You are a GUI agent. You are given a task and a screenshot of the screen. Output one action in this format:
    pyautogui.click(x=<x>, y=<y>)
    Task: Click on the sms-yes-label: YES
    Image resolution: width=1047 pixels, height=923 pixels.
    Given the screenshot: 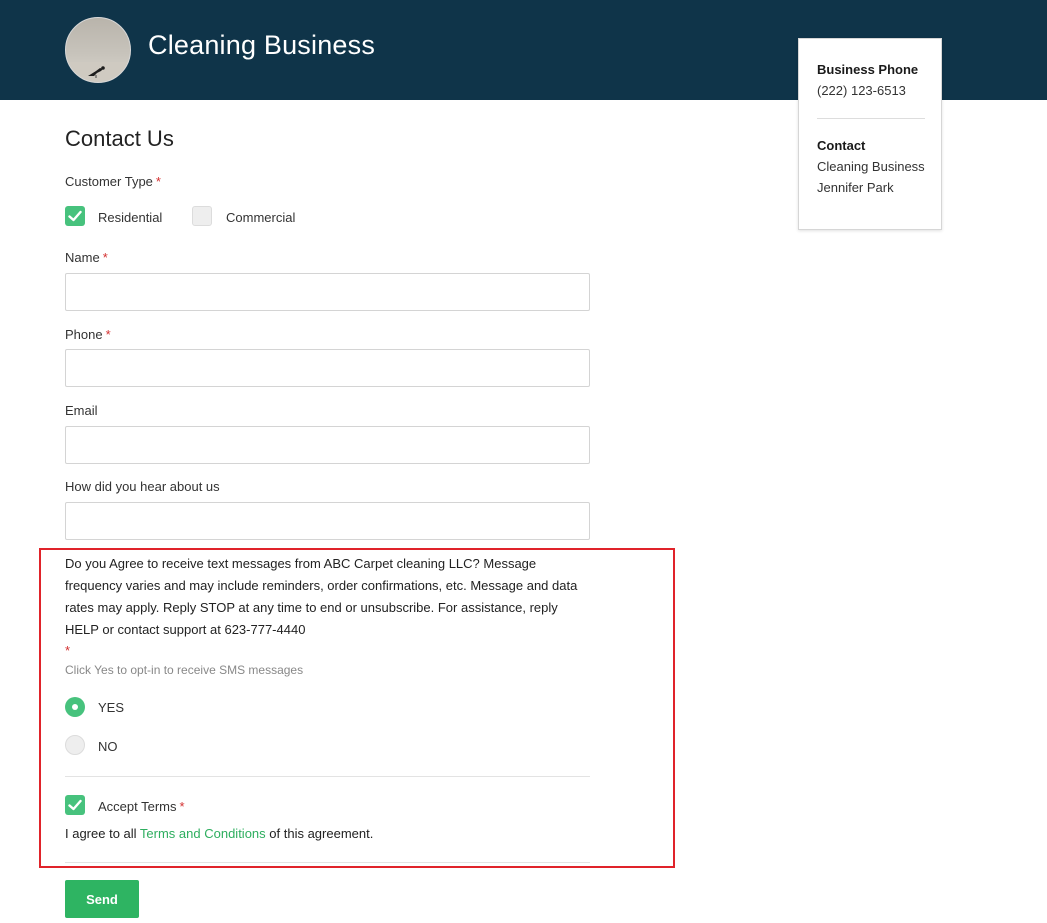 What is the action you would take?
    pyautogui.click(x=111, y=707)
    